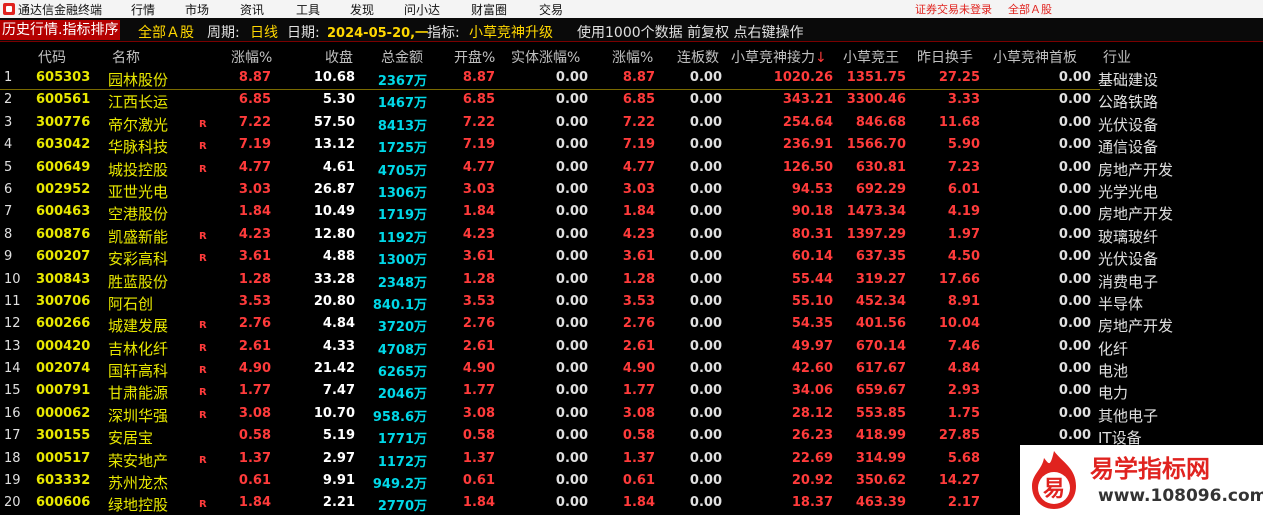 This screenshot has height=515, width=1263. What do you see at coordinates (1128, 80) in the screenshot?
I see `industry: 基础建设` at bounding box center [1128, 80].